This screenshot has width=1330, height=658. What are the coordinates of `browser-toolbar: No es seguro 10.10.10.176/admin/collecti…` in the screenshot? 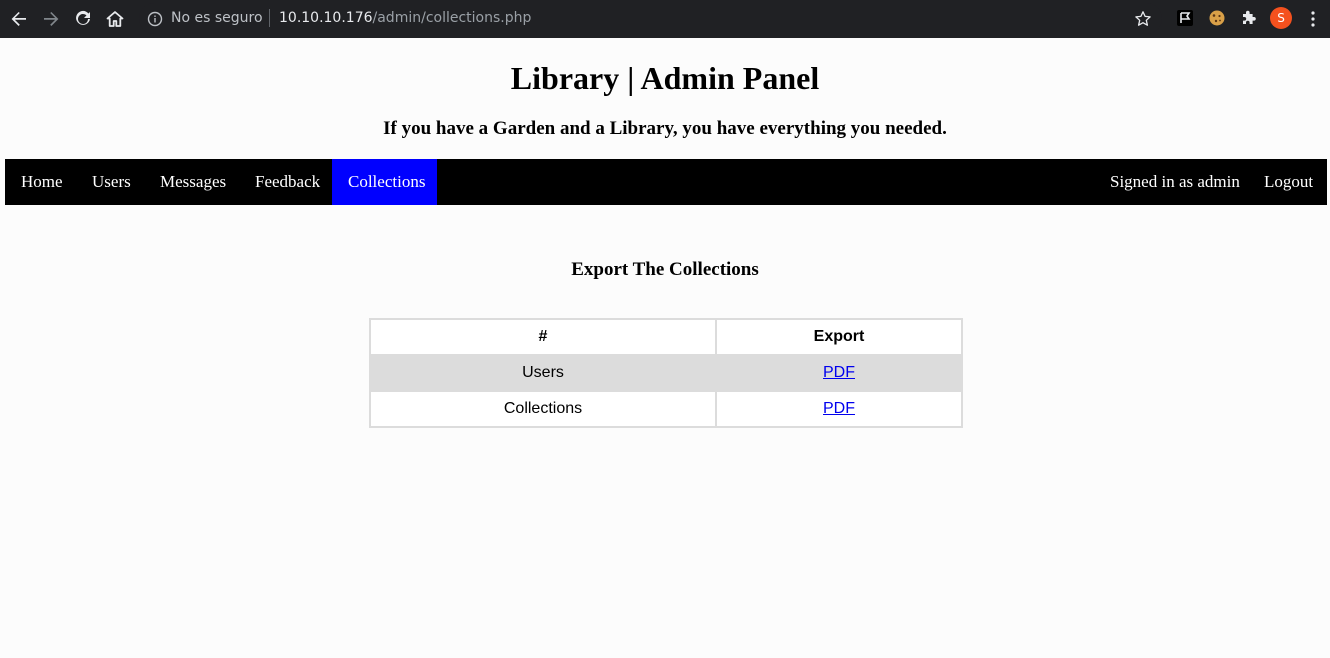 It's located at (665, 19).